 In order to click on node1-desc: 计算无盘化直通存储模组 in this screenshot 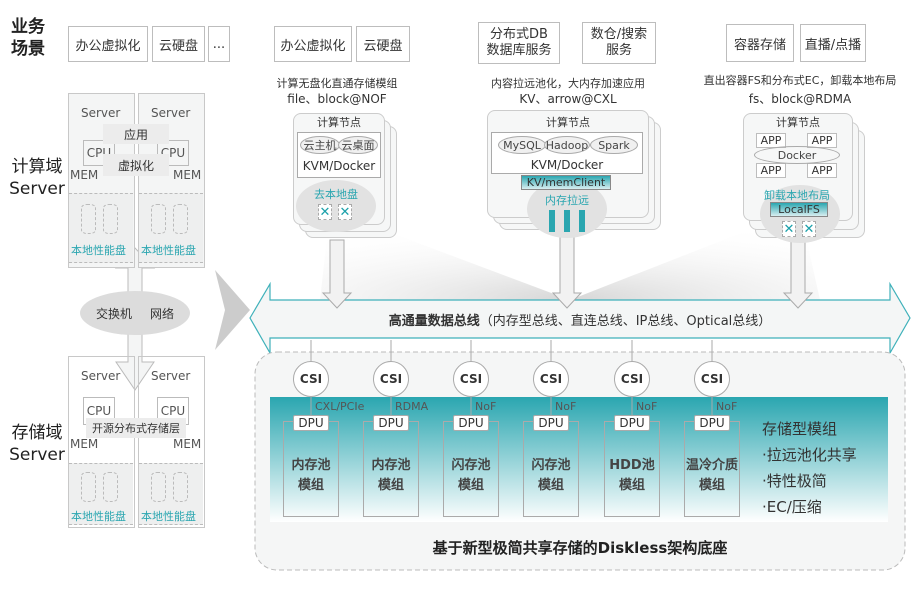, I will do `click(337, 83)`.